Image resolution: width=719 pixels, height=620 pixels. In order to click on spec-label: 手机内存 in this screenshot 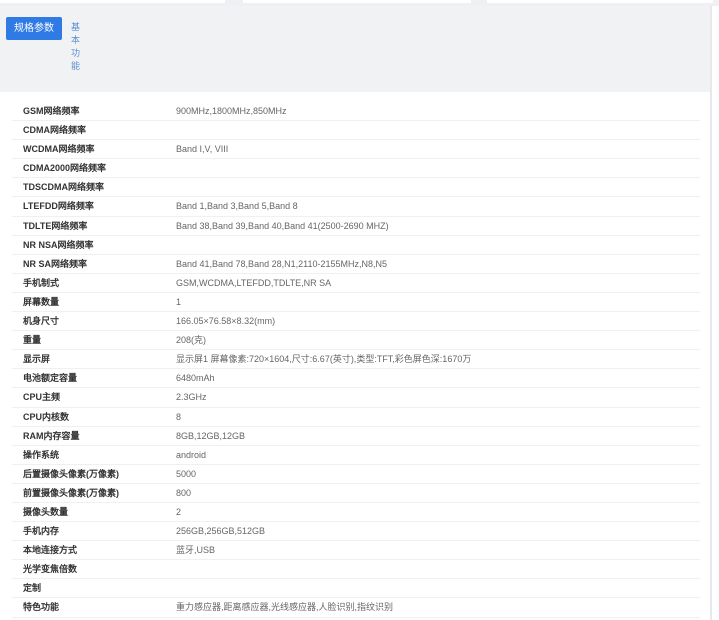, I will do `click(41, 531)`.